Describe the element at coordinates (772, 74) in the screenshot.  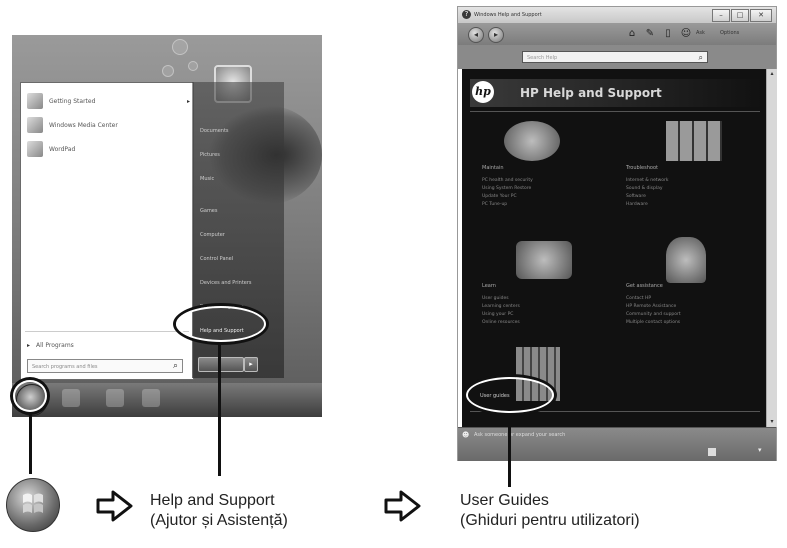
I see `scroll-up-icon: ▴` at that location.